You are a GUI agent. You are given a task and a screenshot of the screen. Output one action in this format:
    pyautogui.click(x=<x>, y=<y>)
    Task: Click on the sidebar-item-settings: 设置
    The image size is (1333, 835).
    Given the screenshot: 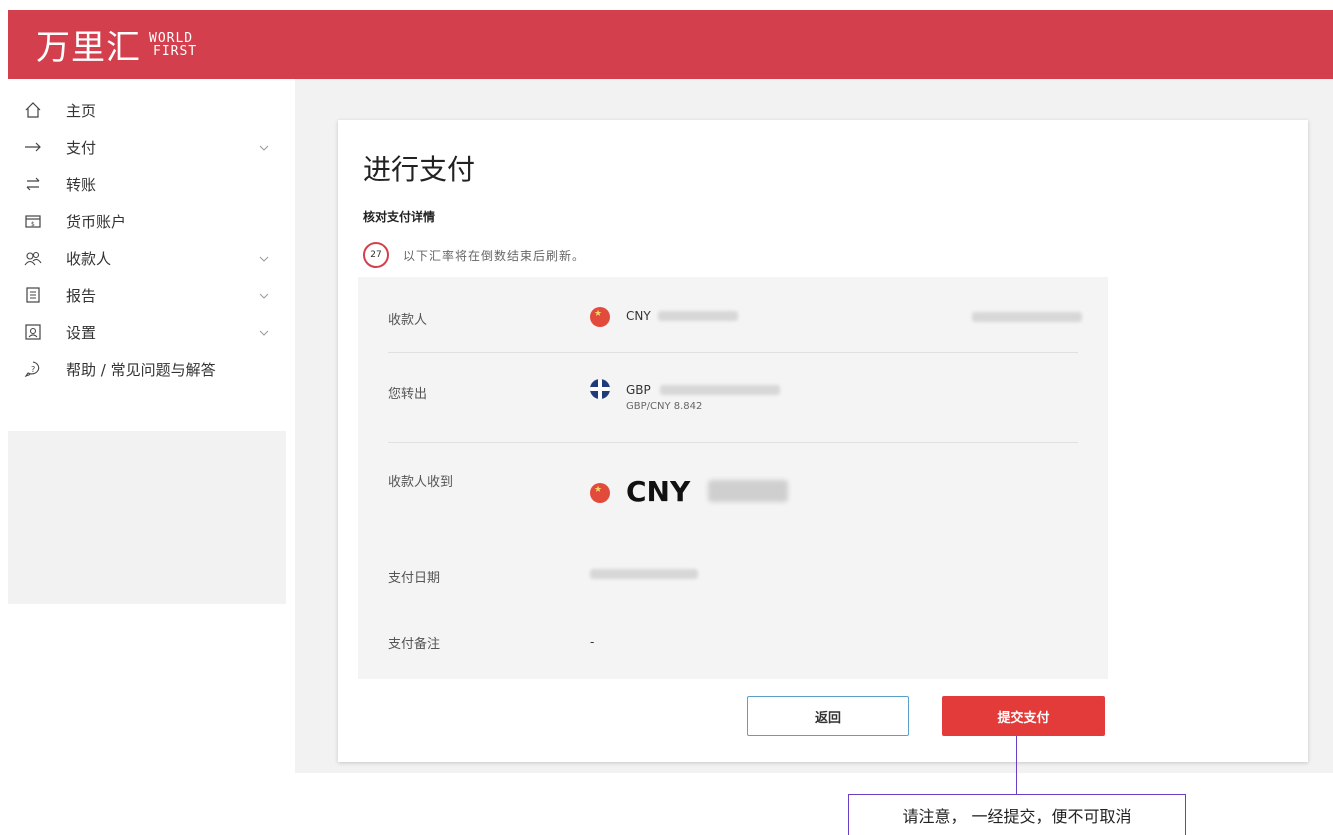 What is the action you would take?
    pyautogui.click(x=145, y=332)
    